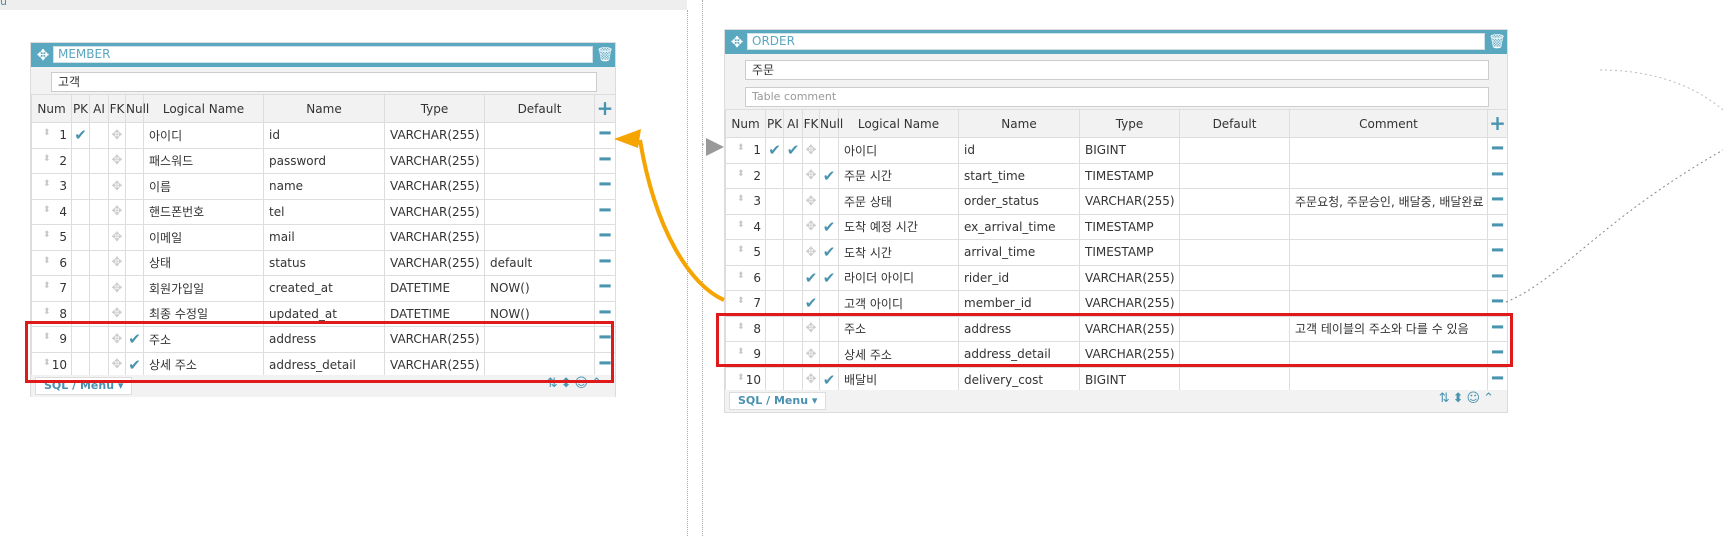  What do you see at coordinates (539, 262) in the screenshot?
I see `default-cell: default` at bounding box center [539, 262].